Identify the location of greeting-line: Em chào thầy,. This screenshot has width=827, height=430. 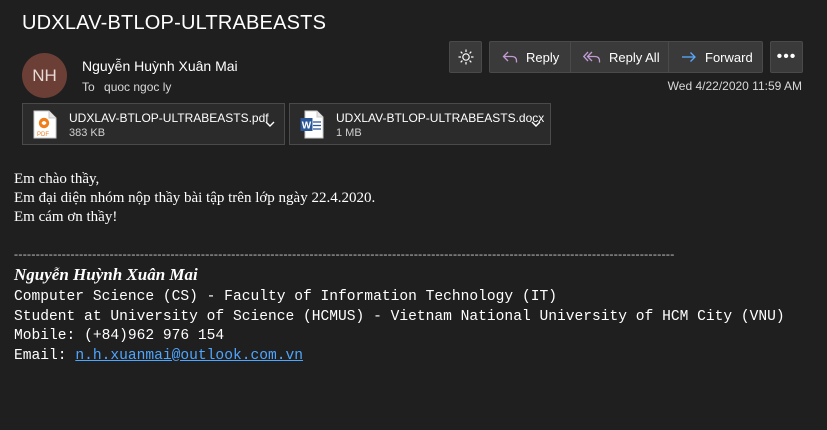
(57, 179).